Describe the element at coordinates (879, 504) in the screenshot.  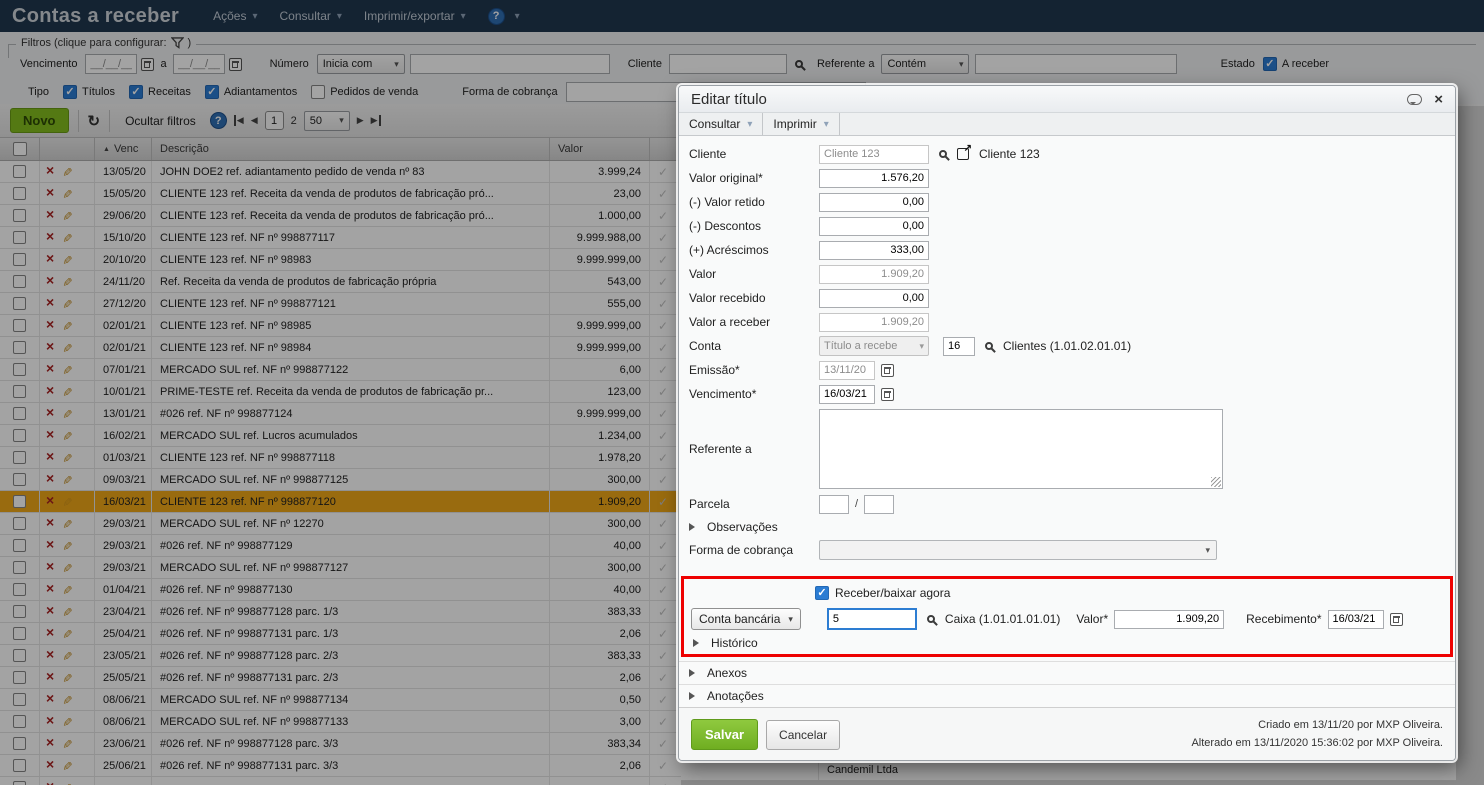
I see `parcela-total-input` at that location.